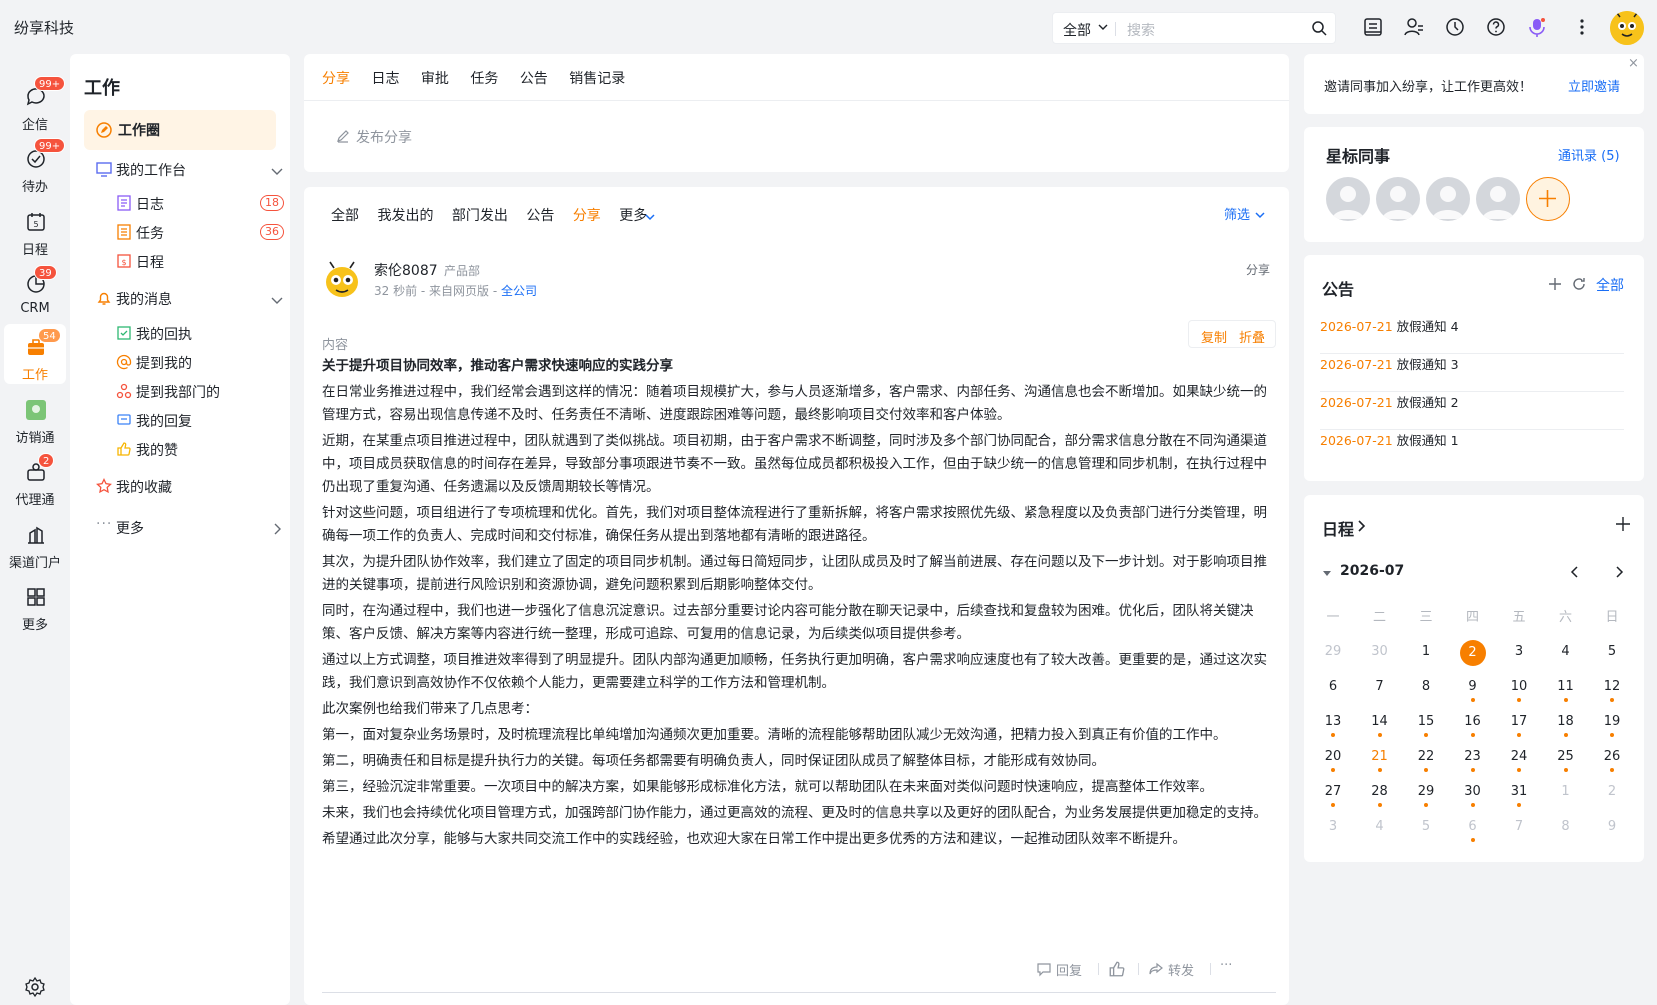 The image size is (1657, 1005). What do you see at coordinates (1582, 27) in the screenshot?
I see `more-vertical-icon` at bounding box center [1582, 27].